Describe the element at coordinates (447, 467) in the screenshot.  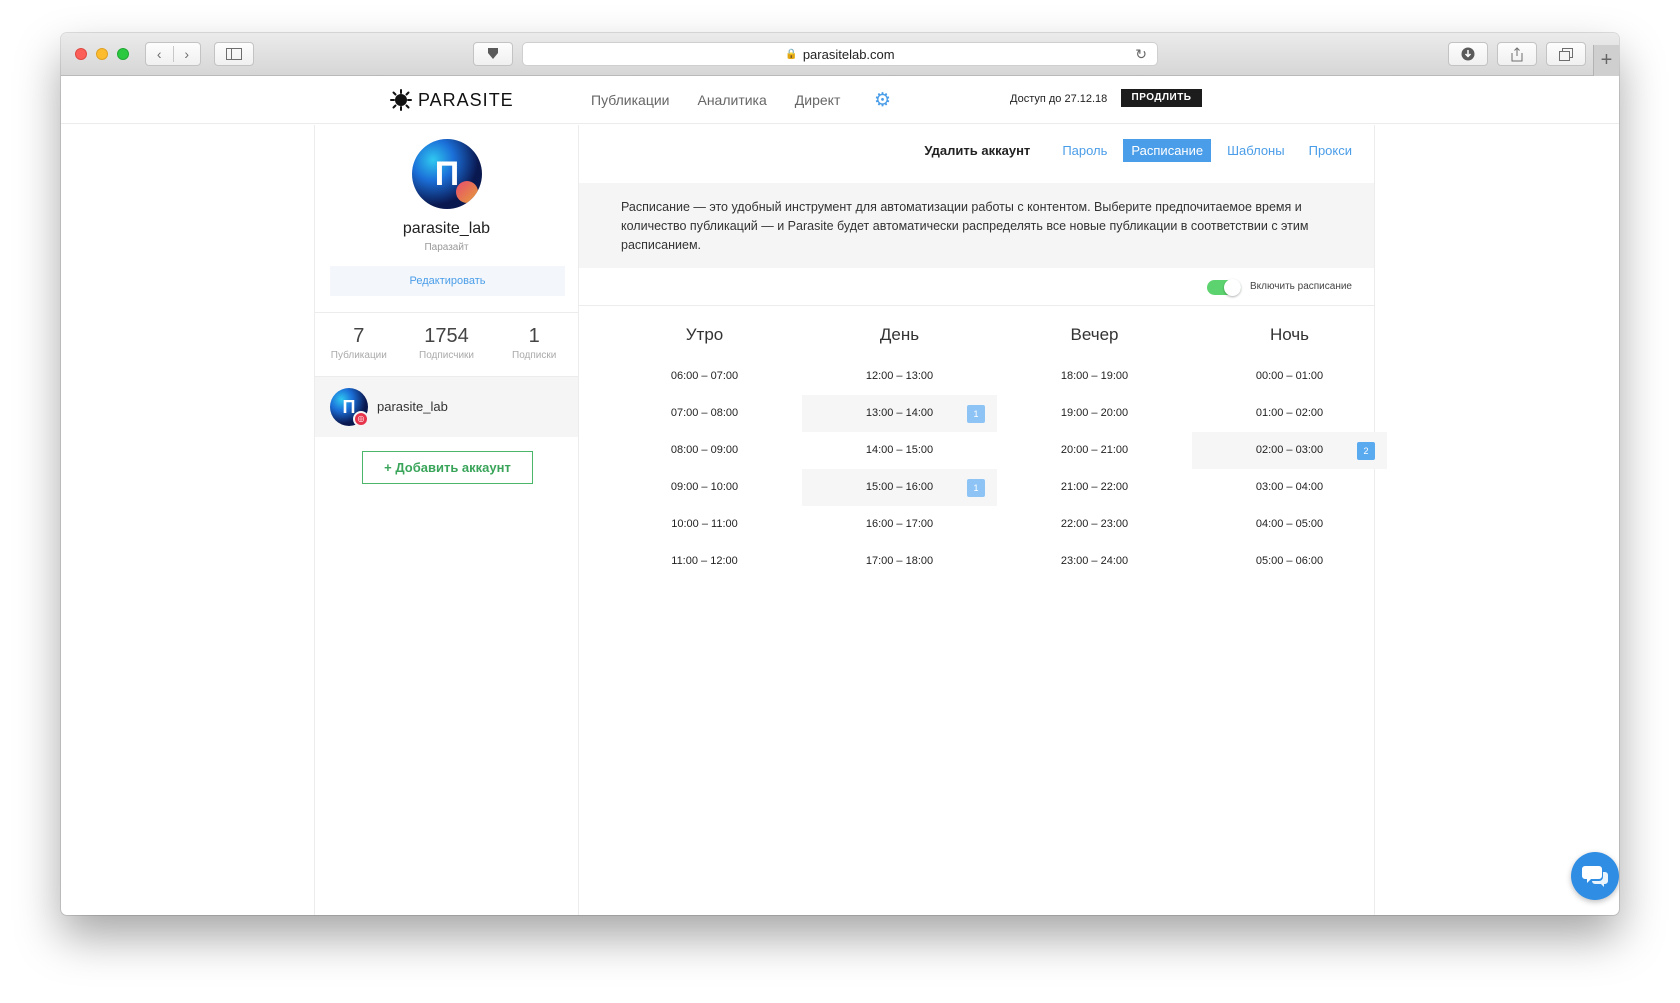
I see `add-account-button: + Добавить аккаунт` at that location.